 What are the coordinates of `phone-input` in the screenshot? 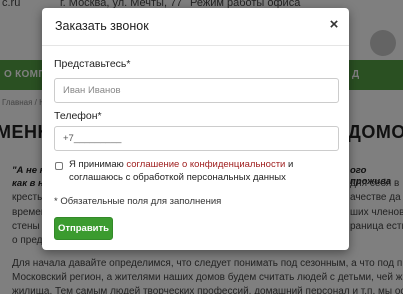 It's located at (196, 138).